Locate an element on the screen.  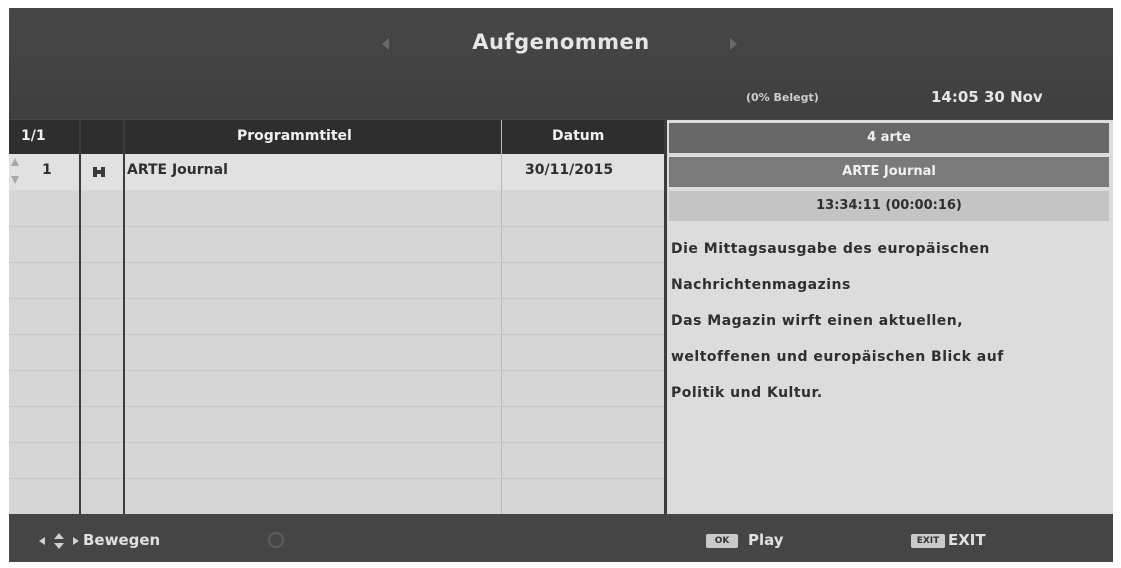
ok-key-icon: OK is located at coordinates (722, 541).